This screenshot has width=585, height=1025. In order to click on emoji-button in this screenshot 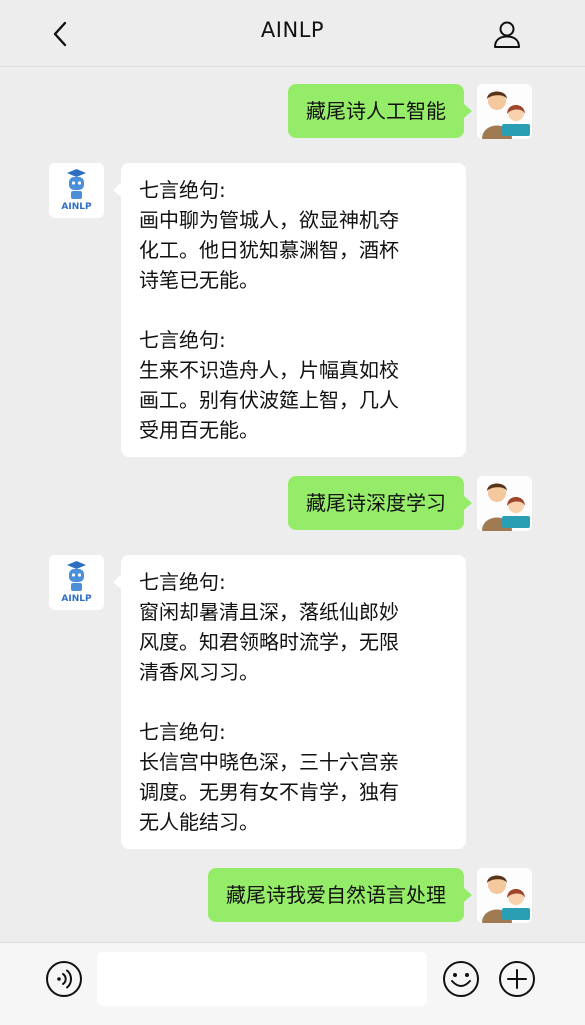, I will do `click(461, 979)`.